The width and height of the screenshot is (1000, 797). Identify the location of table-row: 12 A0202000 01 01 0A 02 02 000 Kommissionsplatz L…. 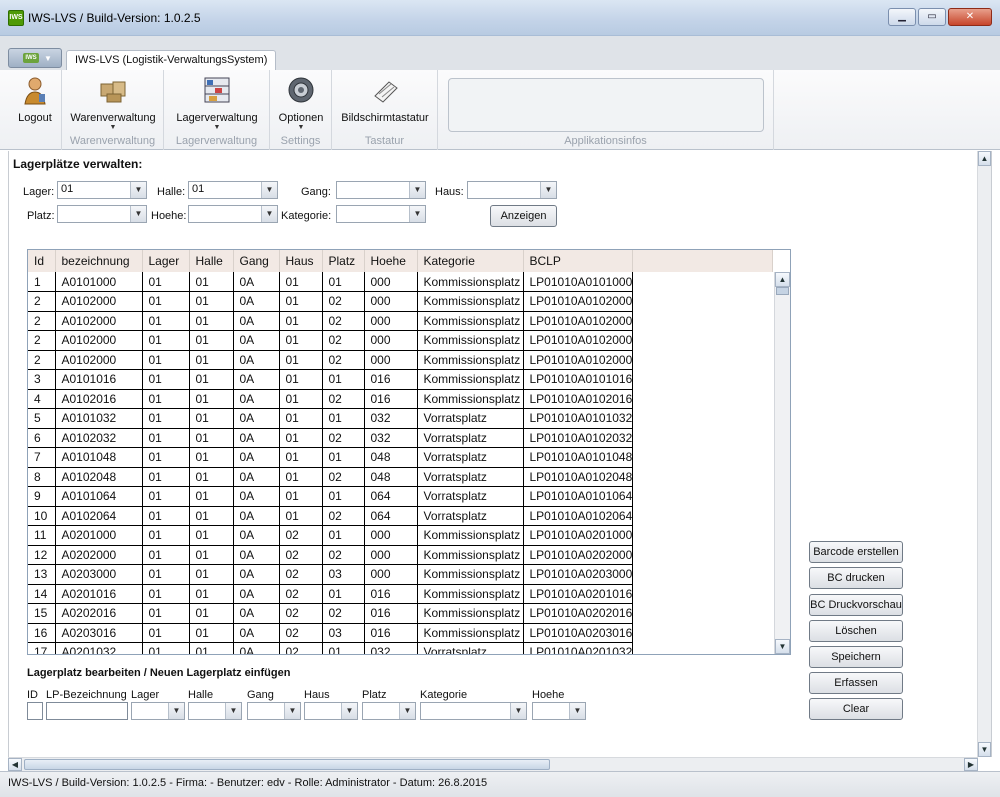
(400, 555).